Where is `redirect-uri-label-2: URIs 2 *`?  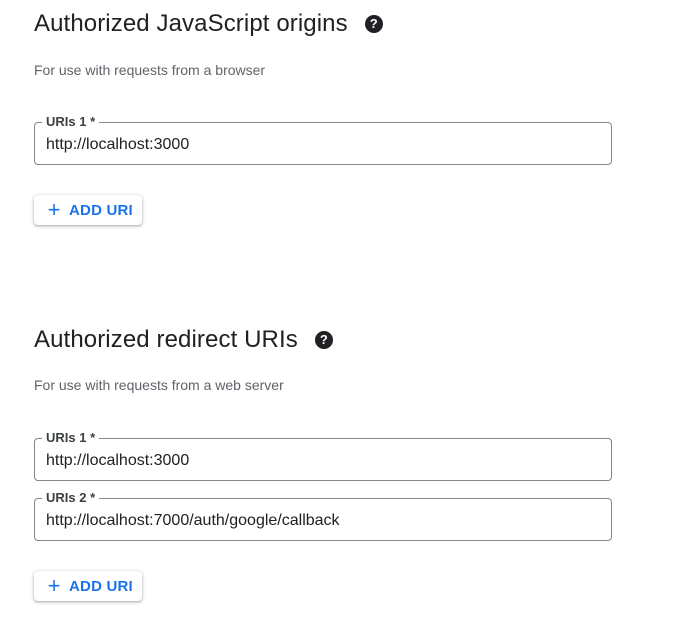 redirect-uri-label-2: URIs 2 * is located at coordinates (71, 498).